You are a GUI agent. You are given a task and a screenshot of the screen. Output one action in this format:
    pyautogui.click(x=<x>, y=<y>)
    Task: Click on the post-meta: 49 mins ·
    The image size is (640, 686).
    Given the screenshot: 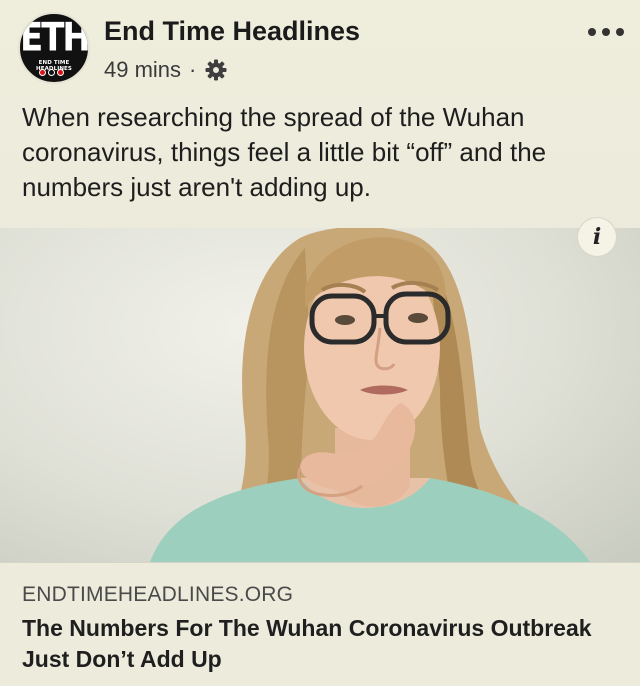 What is the action you would take?
    pyautogui.click(x=166, y=70)
    